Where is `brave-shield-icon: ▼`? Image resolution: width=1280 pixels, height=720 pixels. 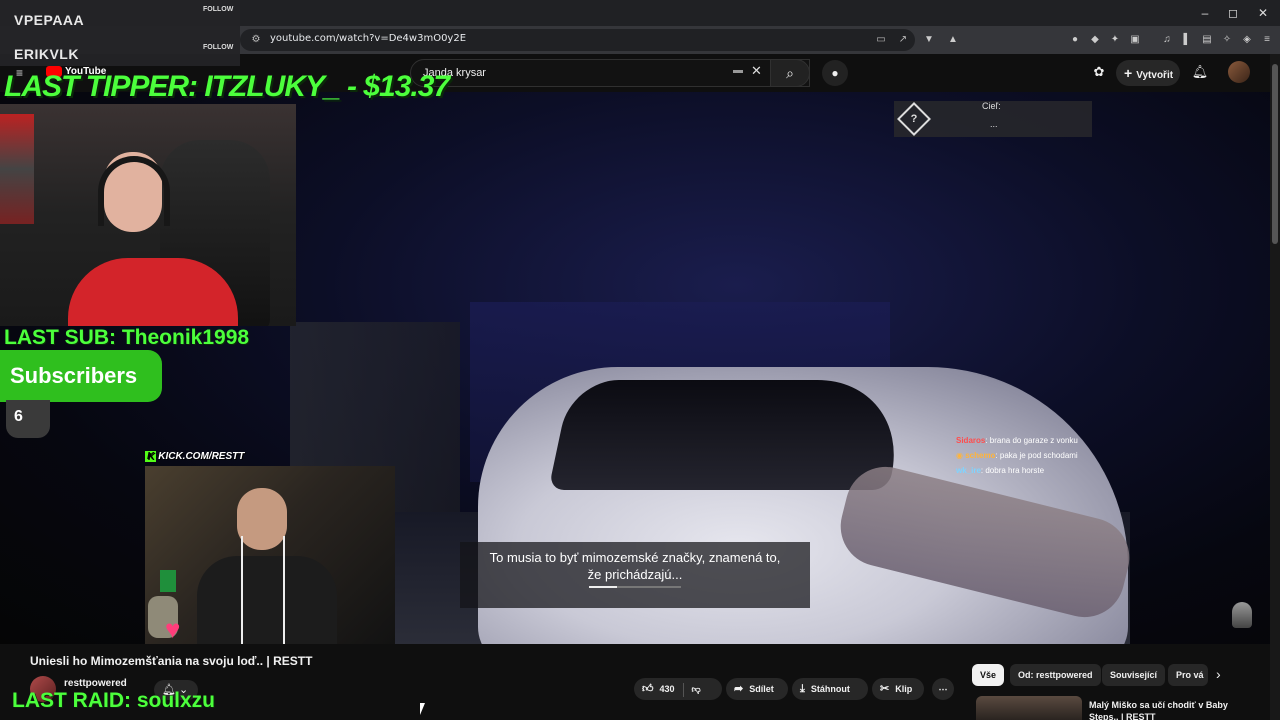 brave-shield-icon: ▼ is located at coordinates (929, 40).